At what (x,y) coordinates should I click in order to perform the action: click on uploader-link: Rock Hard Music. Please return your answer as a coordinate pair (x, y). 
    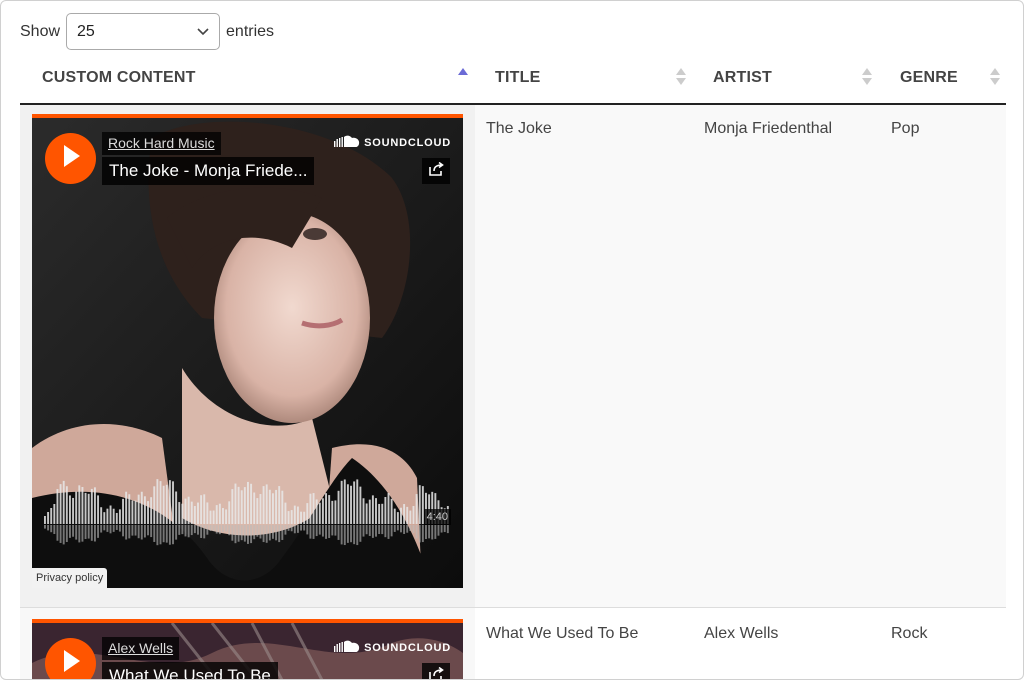
    Looking at the image, I should click on (161, 143).